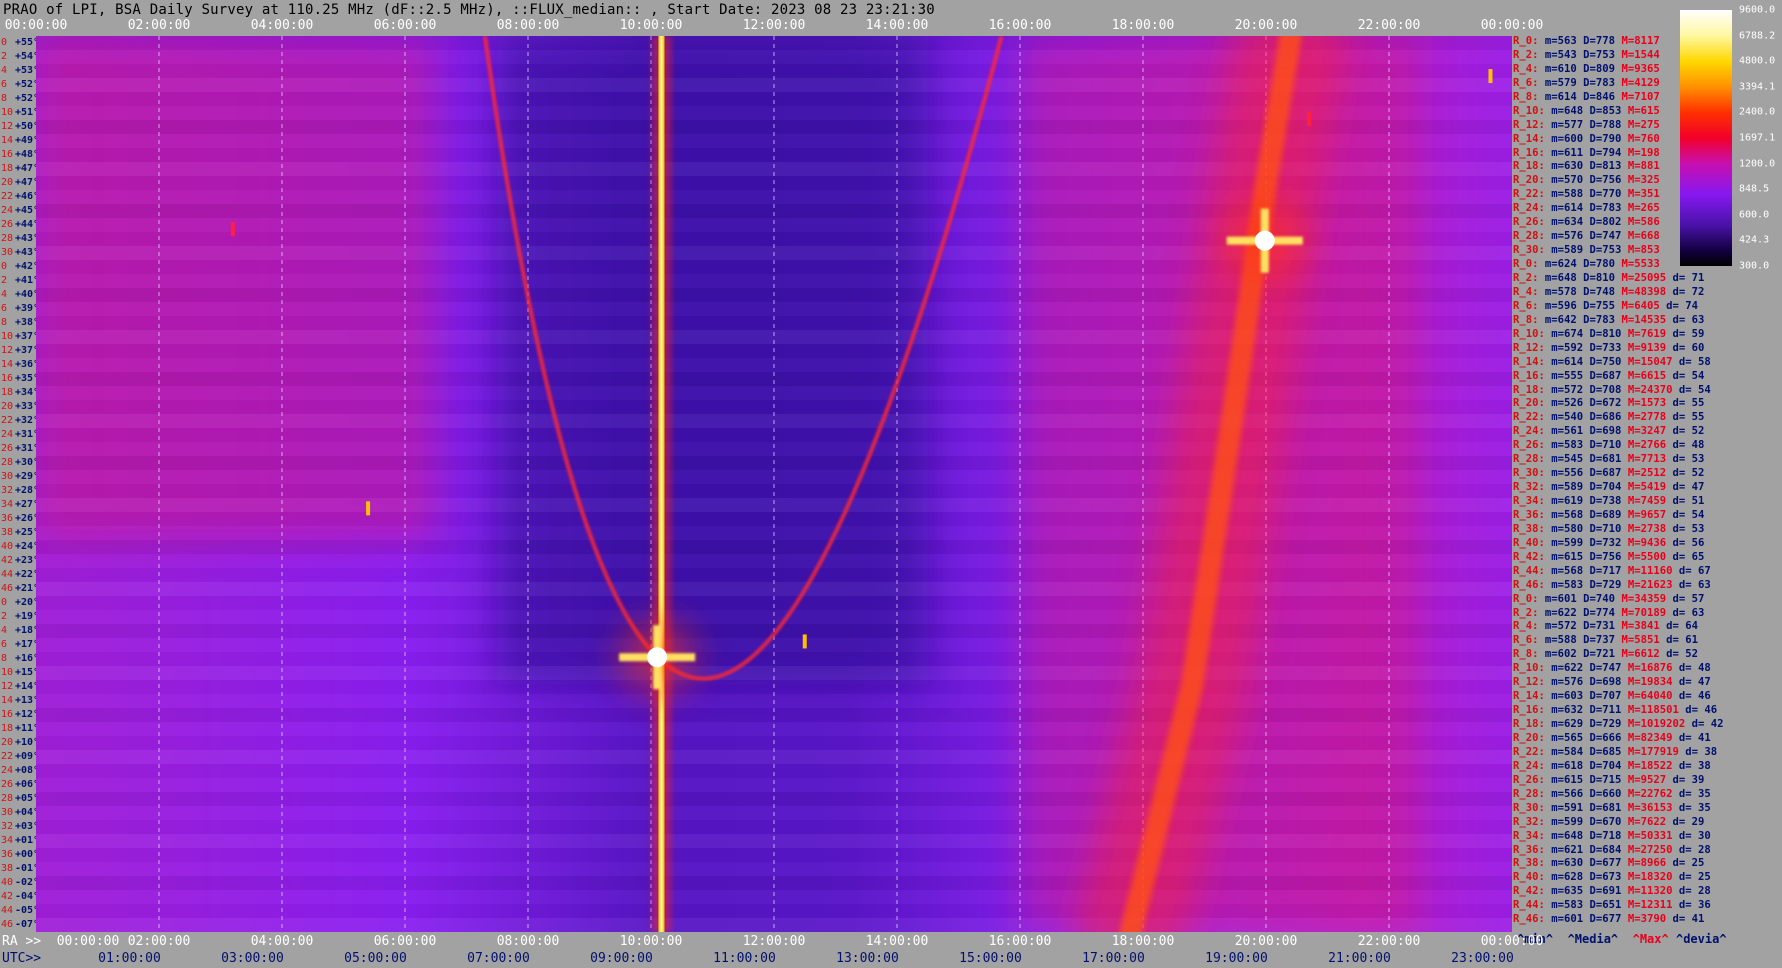 Image resolution: width=1782 pixels, height=968 pixels. I want to click on stat-cell: m=592 D=733, so click(1586, 347).